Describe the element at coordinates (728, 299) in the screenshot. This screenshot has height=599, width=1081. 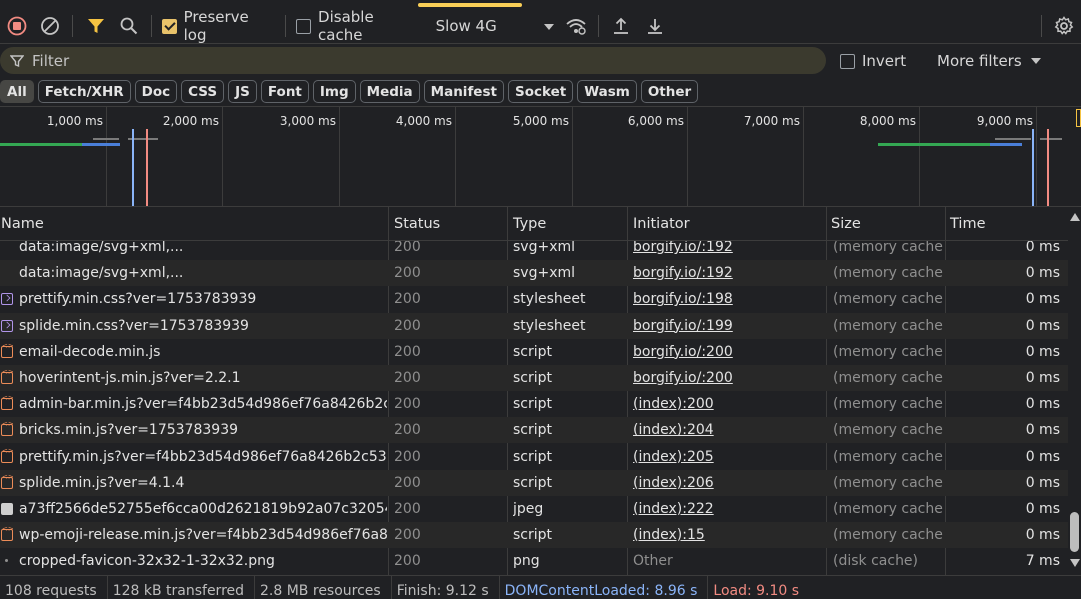
I see `request-initiator: borgify.io/:198` at that location.